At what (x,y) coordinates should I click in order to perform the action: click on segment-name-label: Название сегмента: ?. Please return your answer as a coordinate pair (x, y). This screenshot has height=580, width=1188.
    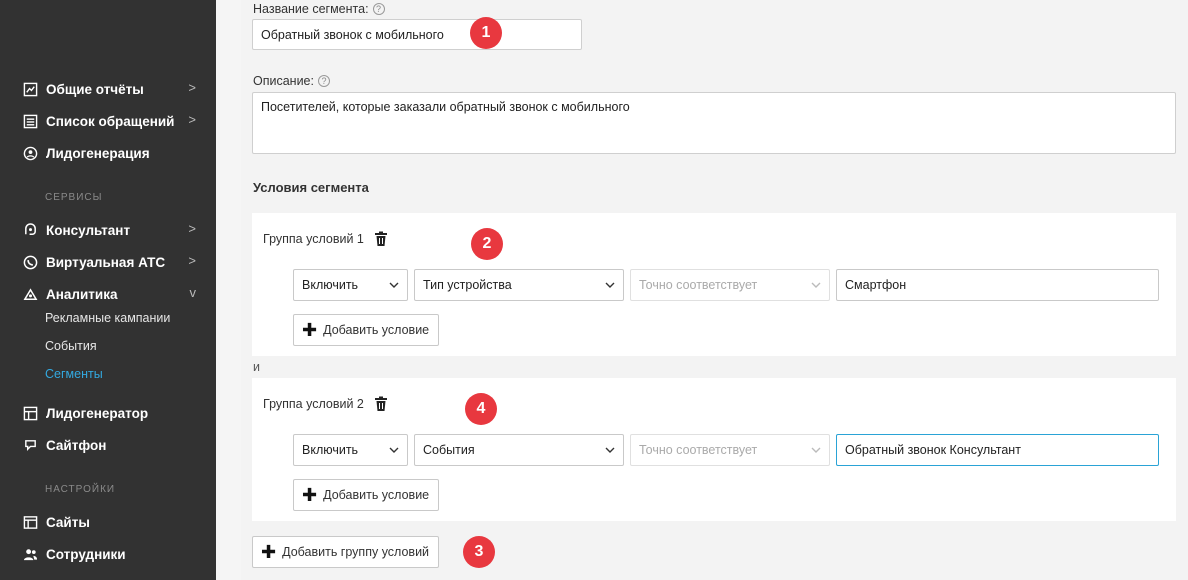
    Looking at the image, I should click on (319, 9).